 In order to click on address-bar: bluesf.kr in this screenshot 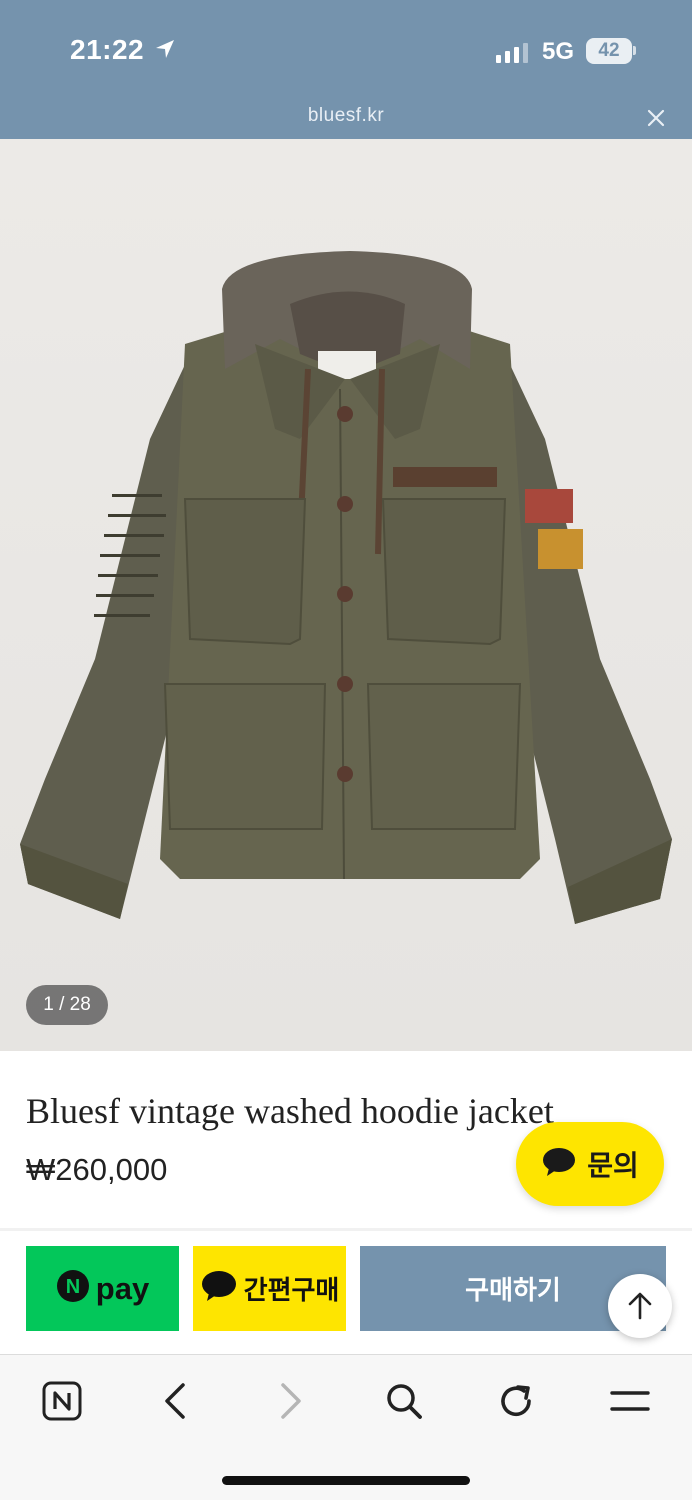, I will do `click(346, 116)`.